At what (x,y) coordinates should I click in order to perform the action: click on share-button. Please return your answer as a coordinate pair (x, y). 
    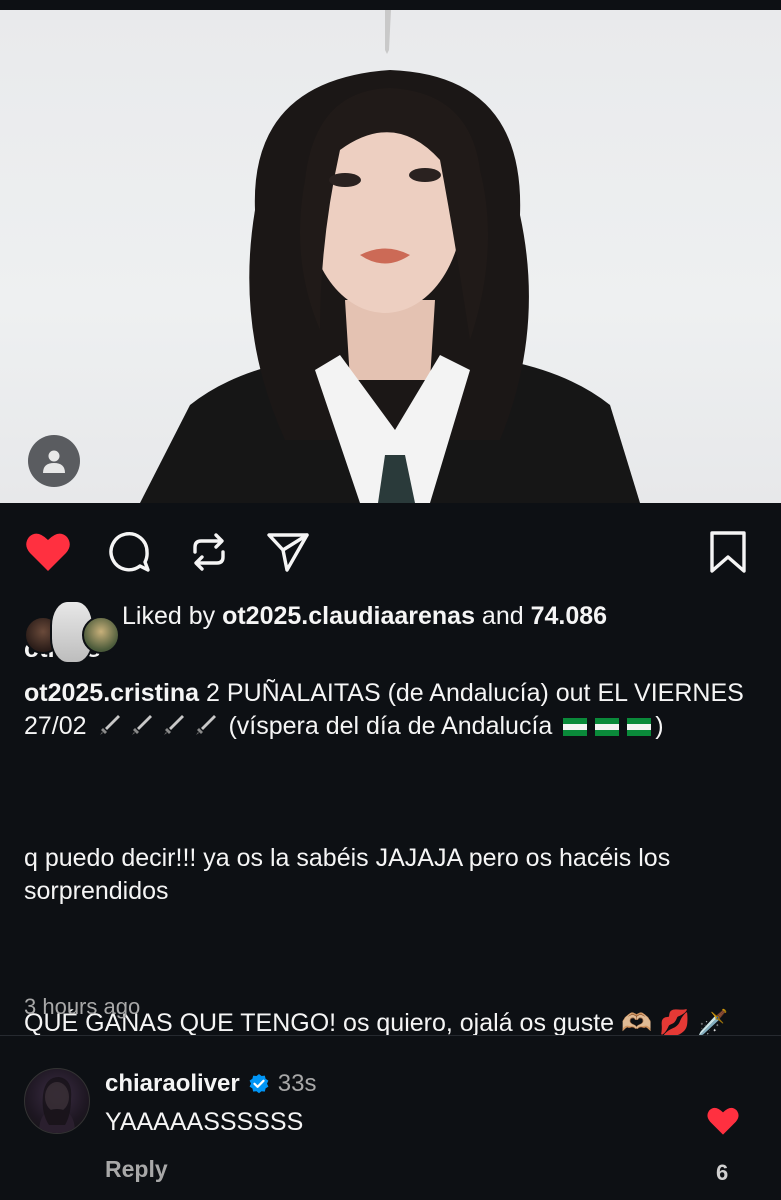
    Looking at the image, I should click on (288, 552).